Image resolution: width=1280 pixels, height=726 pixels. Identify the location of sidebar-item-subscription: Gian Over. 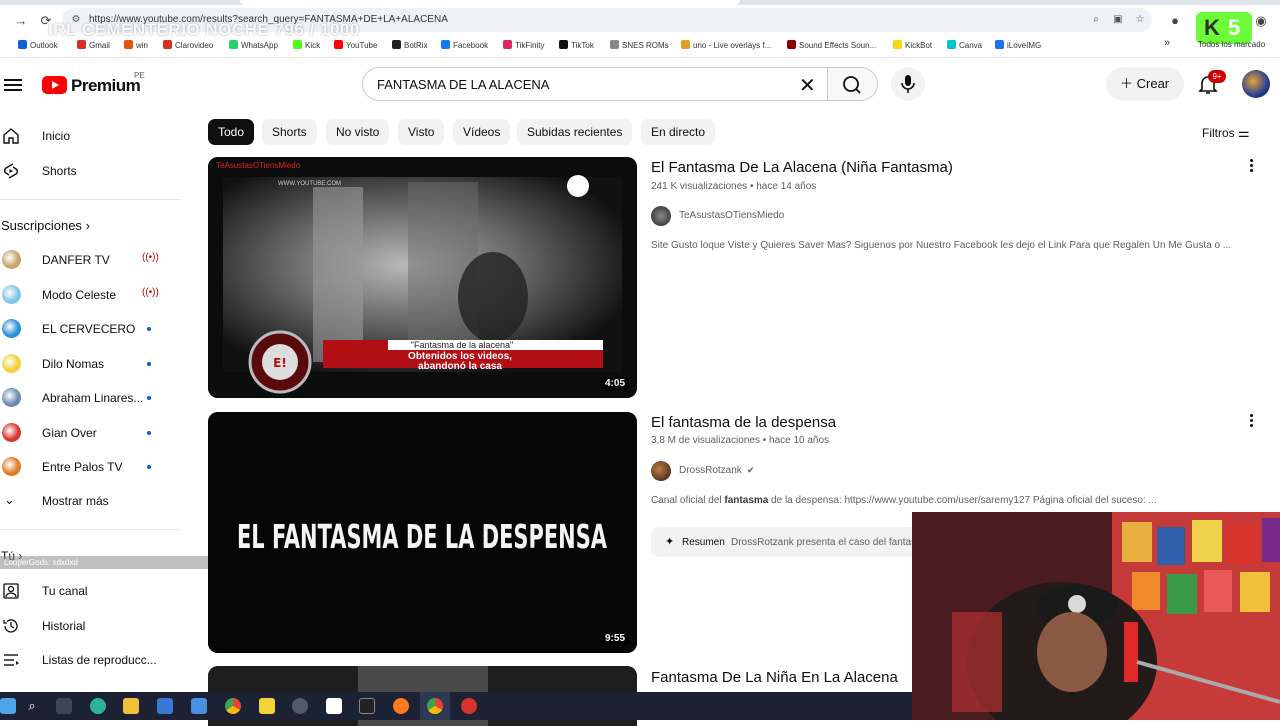
(90, 433).